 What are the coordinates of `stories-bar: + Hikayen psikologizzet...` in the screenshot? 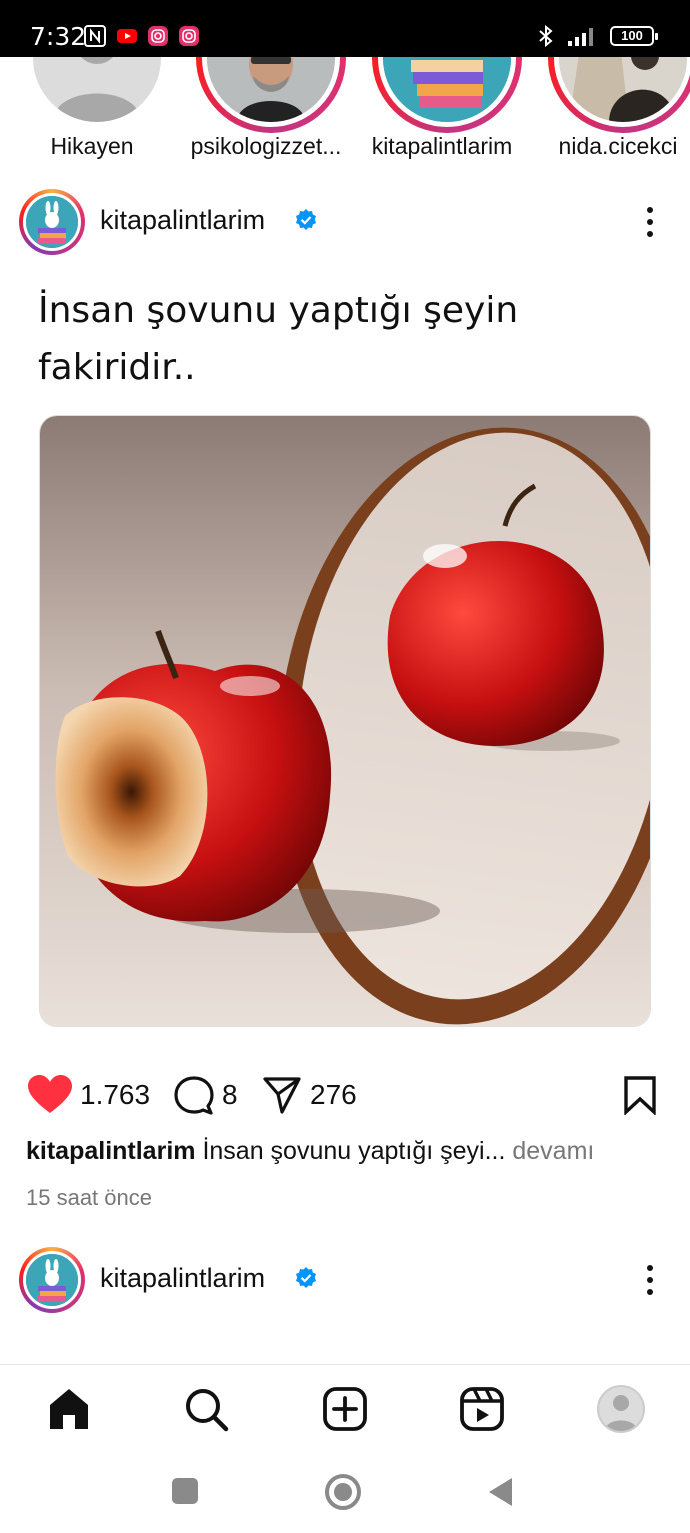 It's located at (345, 113).